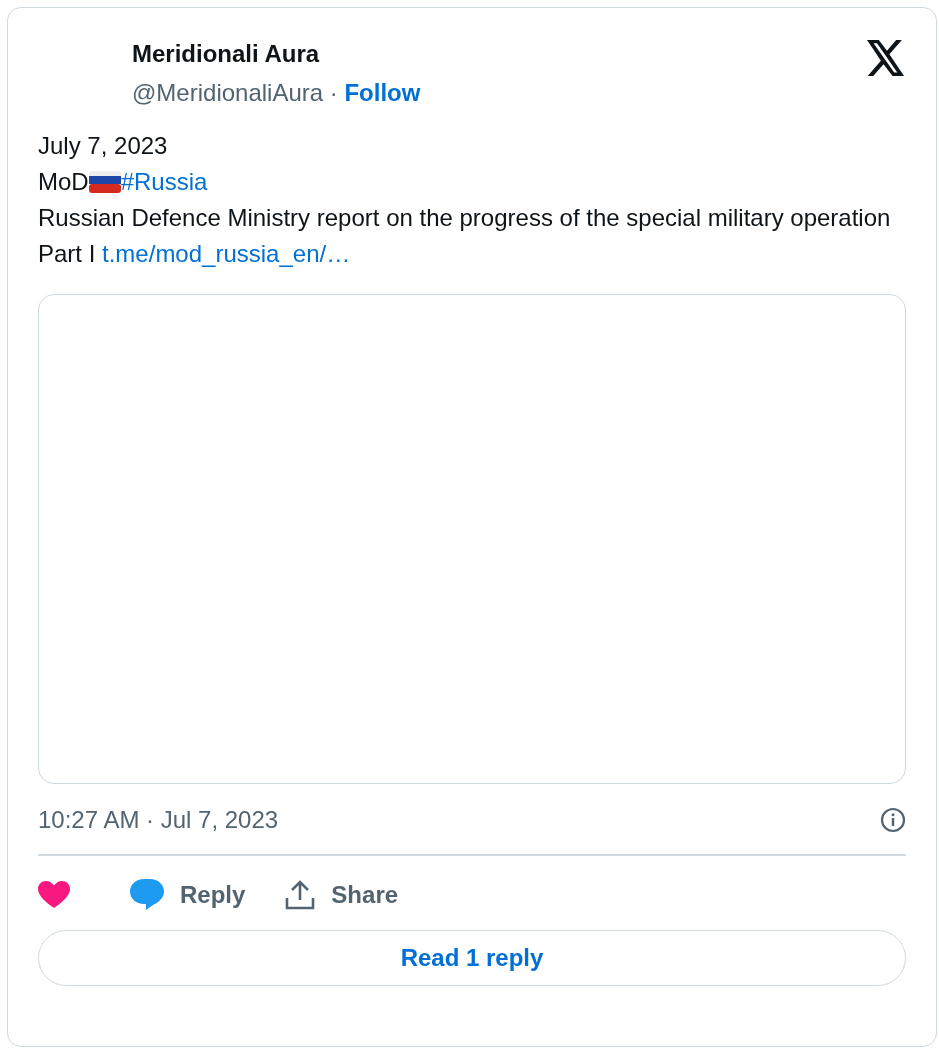  I want to click on post-link: #Russia, so click(164, 181).